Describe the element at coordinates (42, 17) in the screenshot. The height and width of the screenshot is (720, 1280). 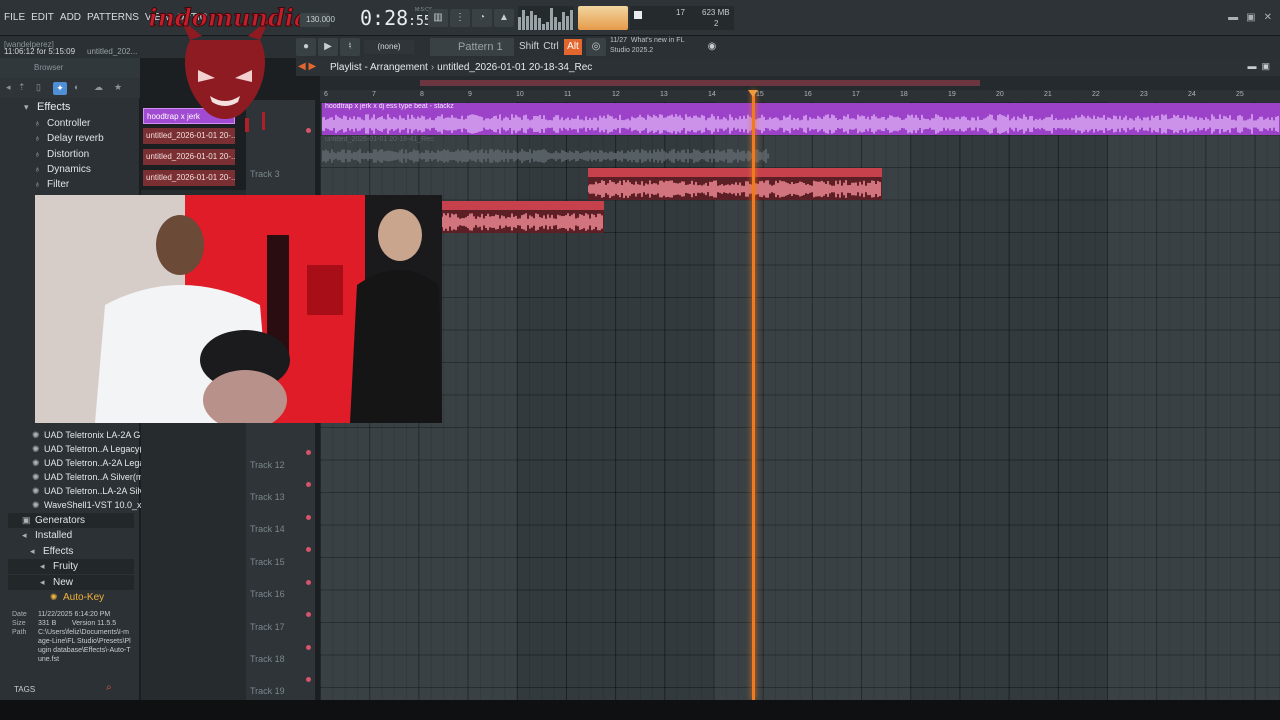
I see `menu-edit: EDIT` at that location.